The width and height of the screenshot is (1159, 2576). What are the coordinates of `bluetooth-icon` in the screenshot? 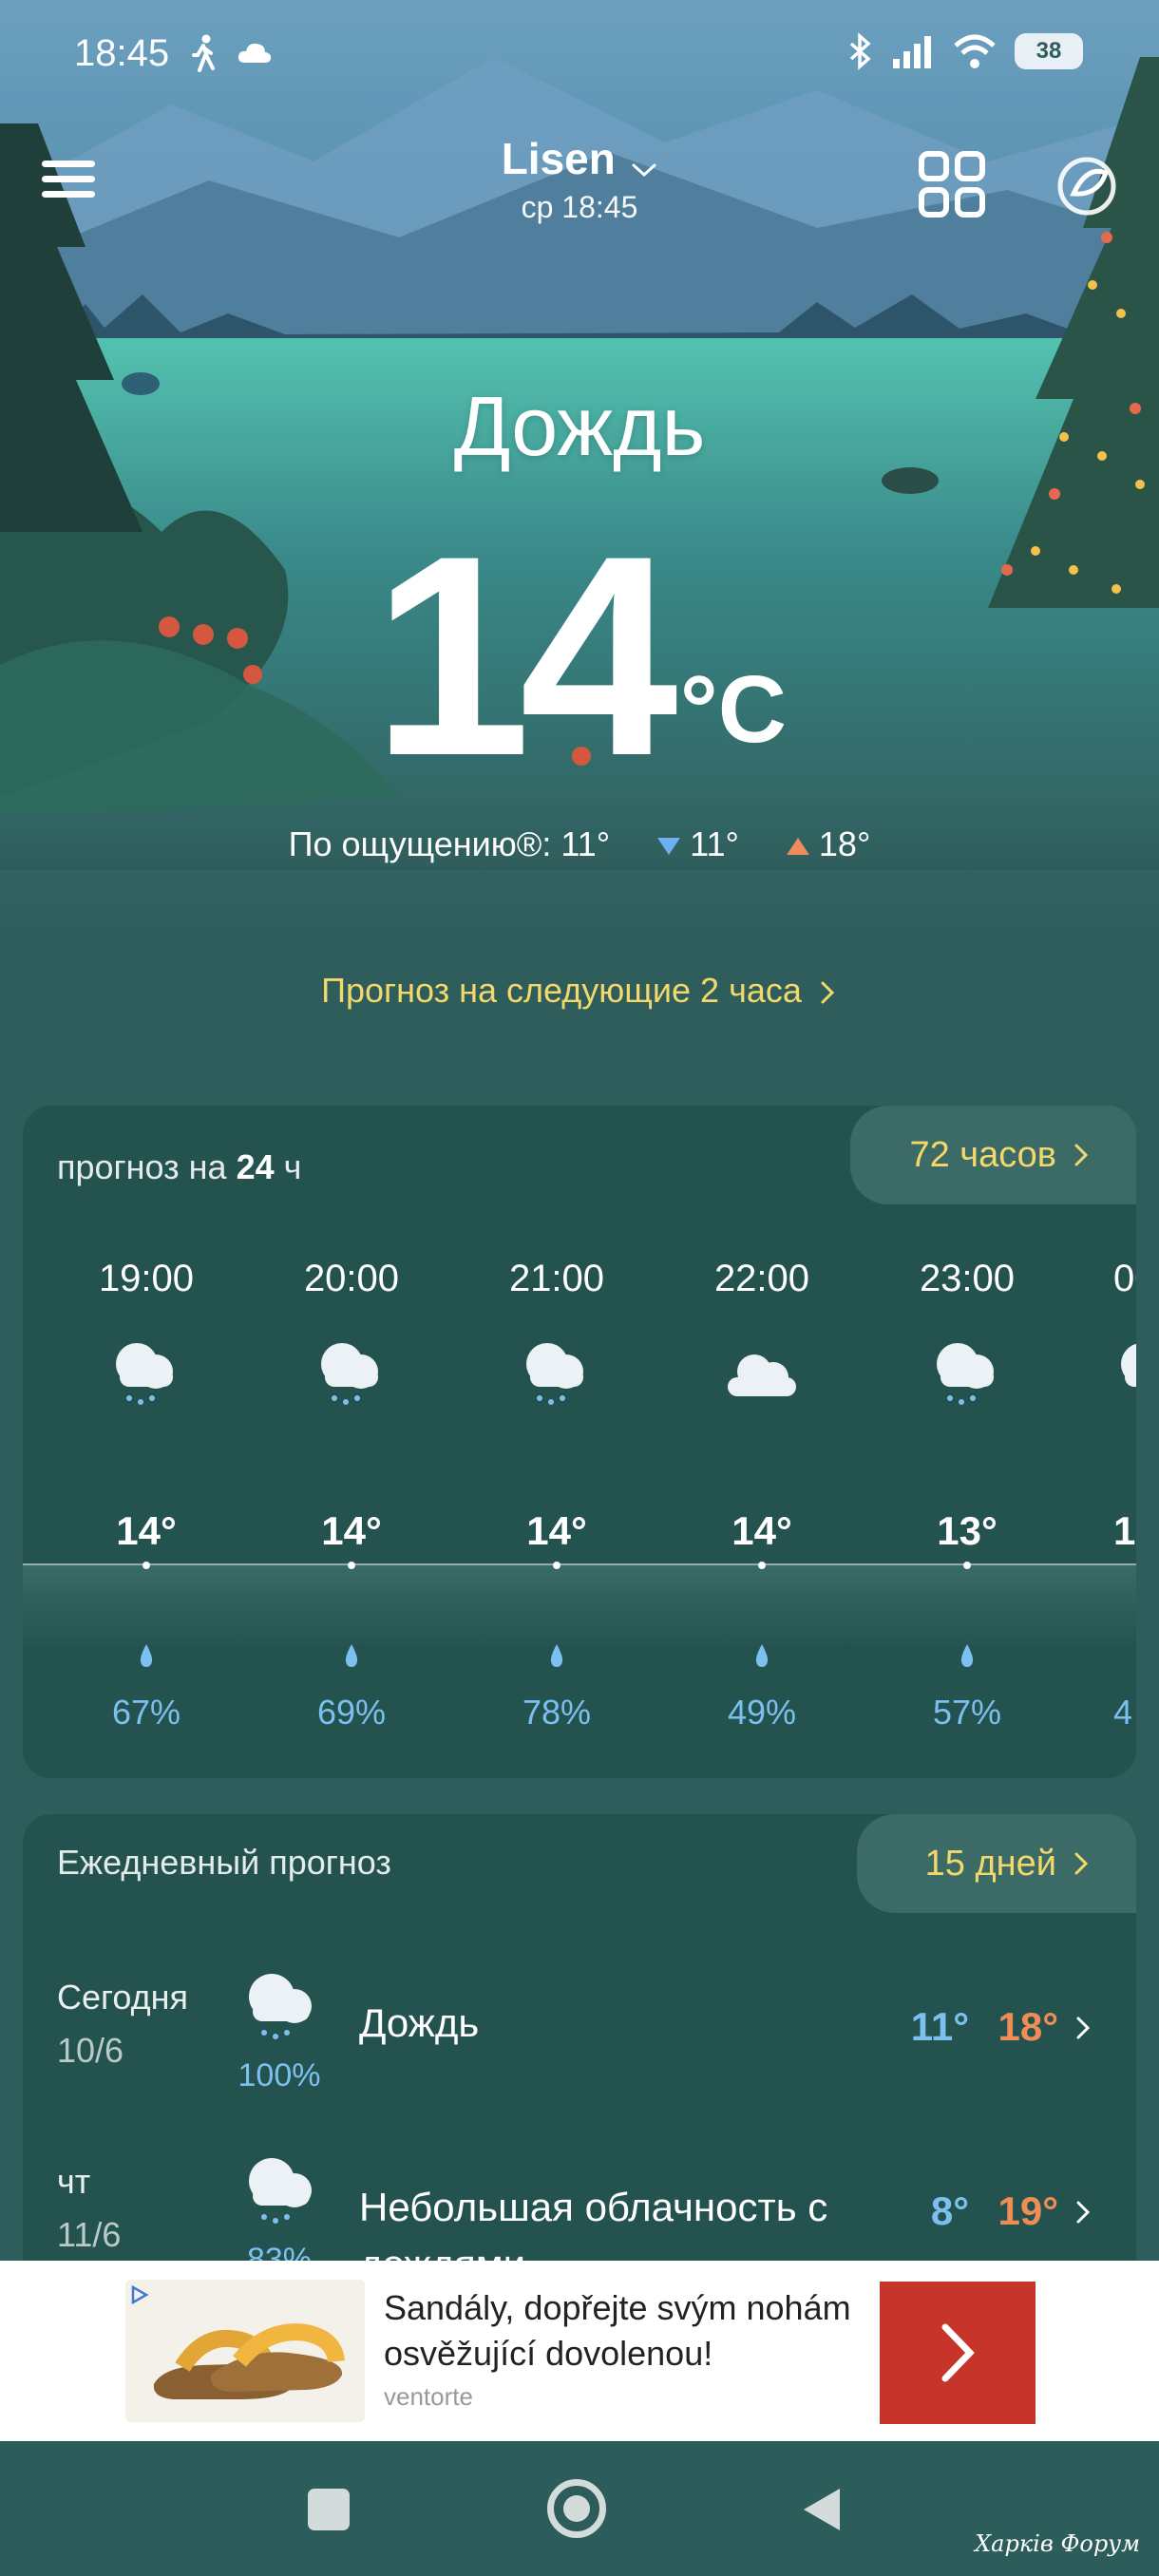 It's located at (860, 51).